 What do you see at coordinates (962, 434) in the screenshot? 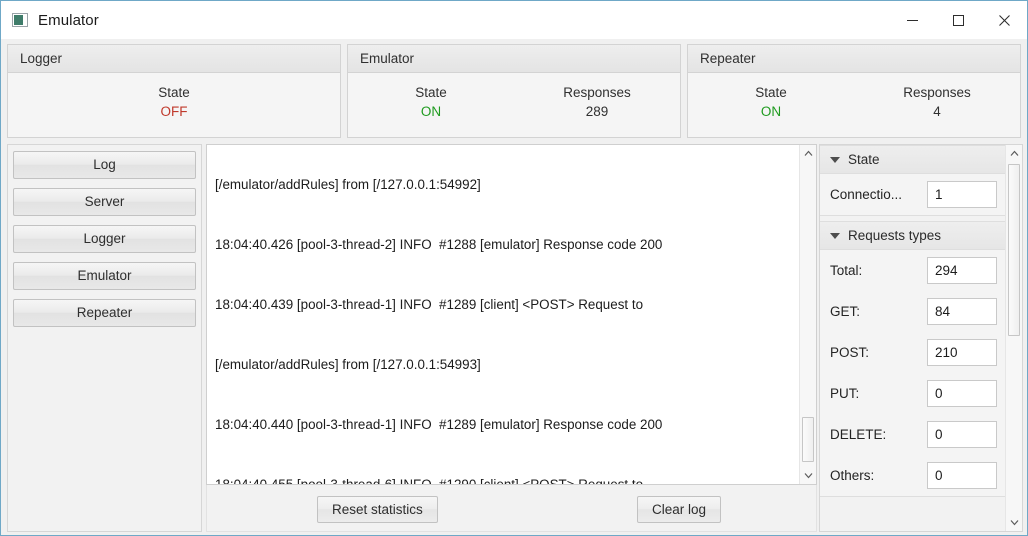
I see `field-value-delete: 0` at bounding box center [962, 434].